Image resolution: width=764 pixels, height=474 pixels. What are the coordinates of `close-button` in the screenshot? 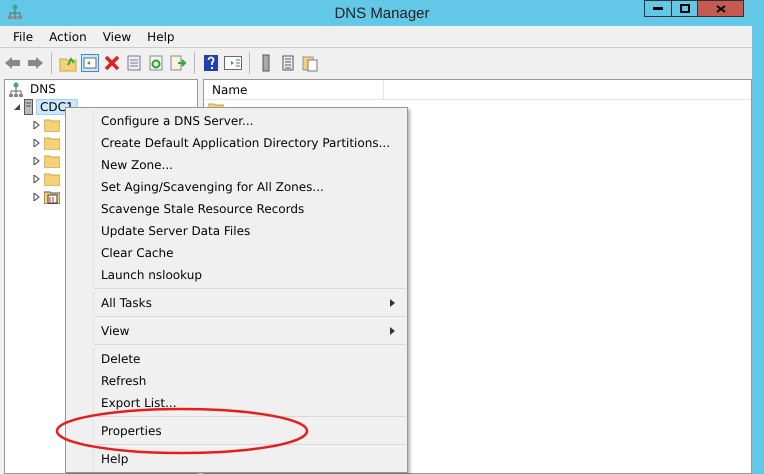 It's located at (721, 8).